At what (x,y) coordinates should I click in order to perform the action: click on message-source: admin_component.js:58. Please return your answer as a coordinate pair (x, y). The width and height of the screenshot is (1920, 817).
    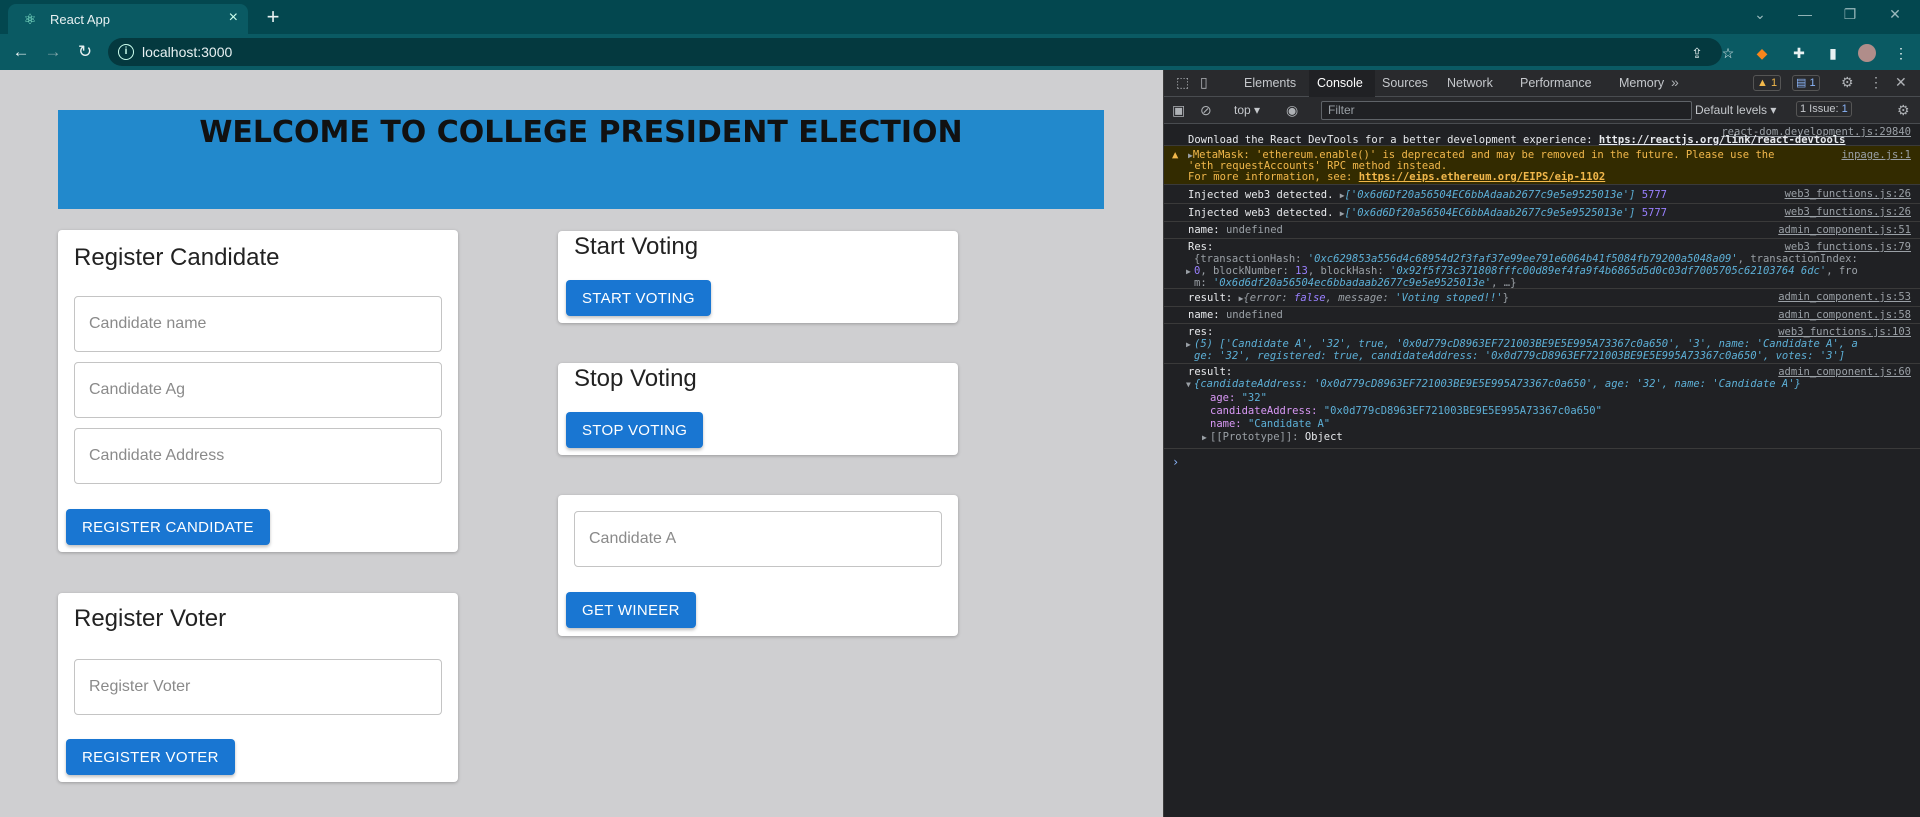
    Looking at the image, I should click on (1844, 315).